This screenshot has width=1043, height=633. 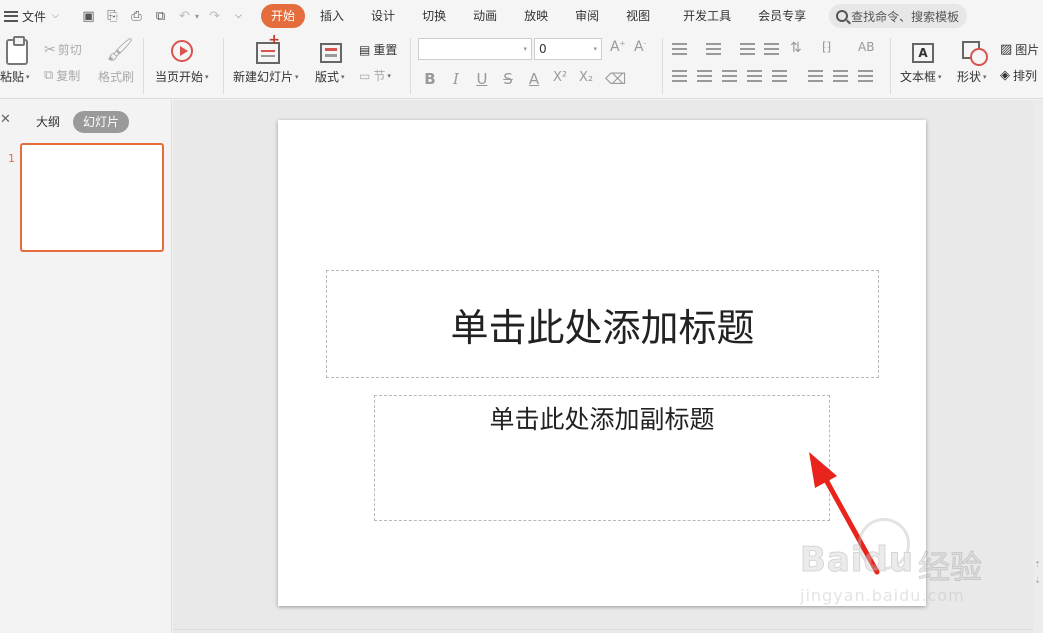 What do you see at coordinates (950, 567) in the screenshot?
I see `watermark-brand-cn: 经验` at bounding box center [950, 567].